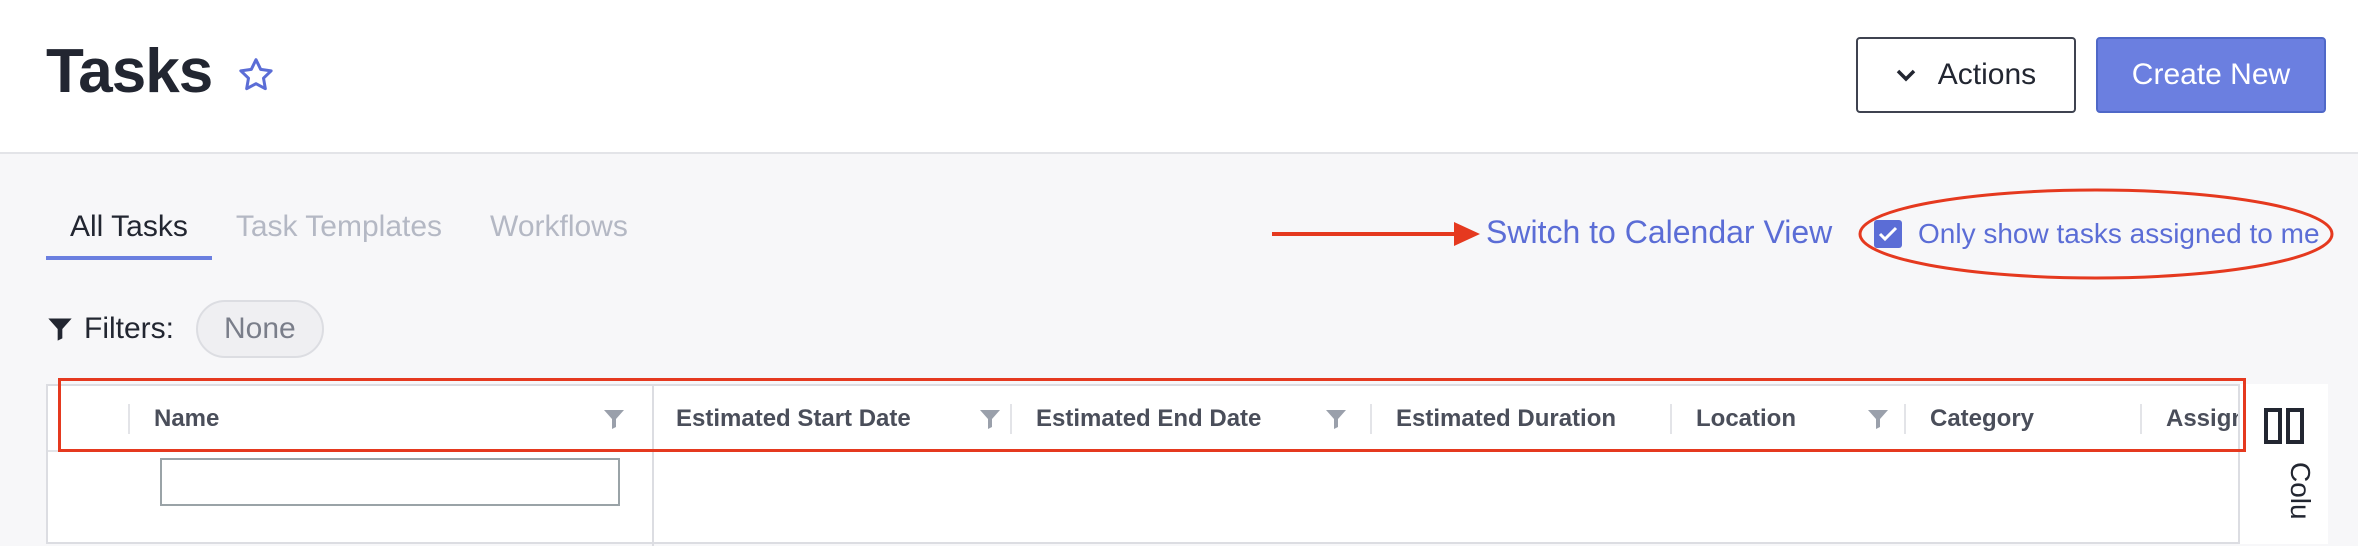 The width and height of the screenshot is (2358, 546). Describe the element at coordinates (260, 329) in the screenshot. I see `filters-none-pill: None` at that location.